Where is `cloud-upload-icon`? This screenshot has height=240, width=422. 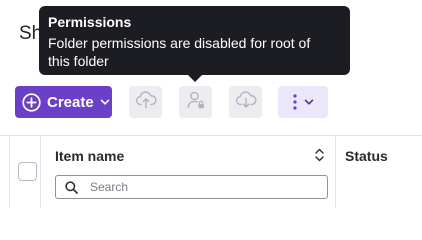
cloud-upload-icon is located at coordinates (146, 102).